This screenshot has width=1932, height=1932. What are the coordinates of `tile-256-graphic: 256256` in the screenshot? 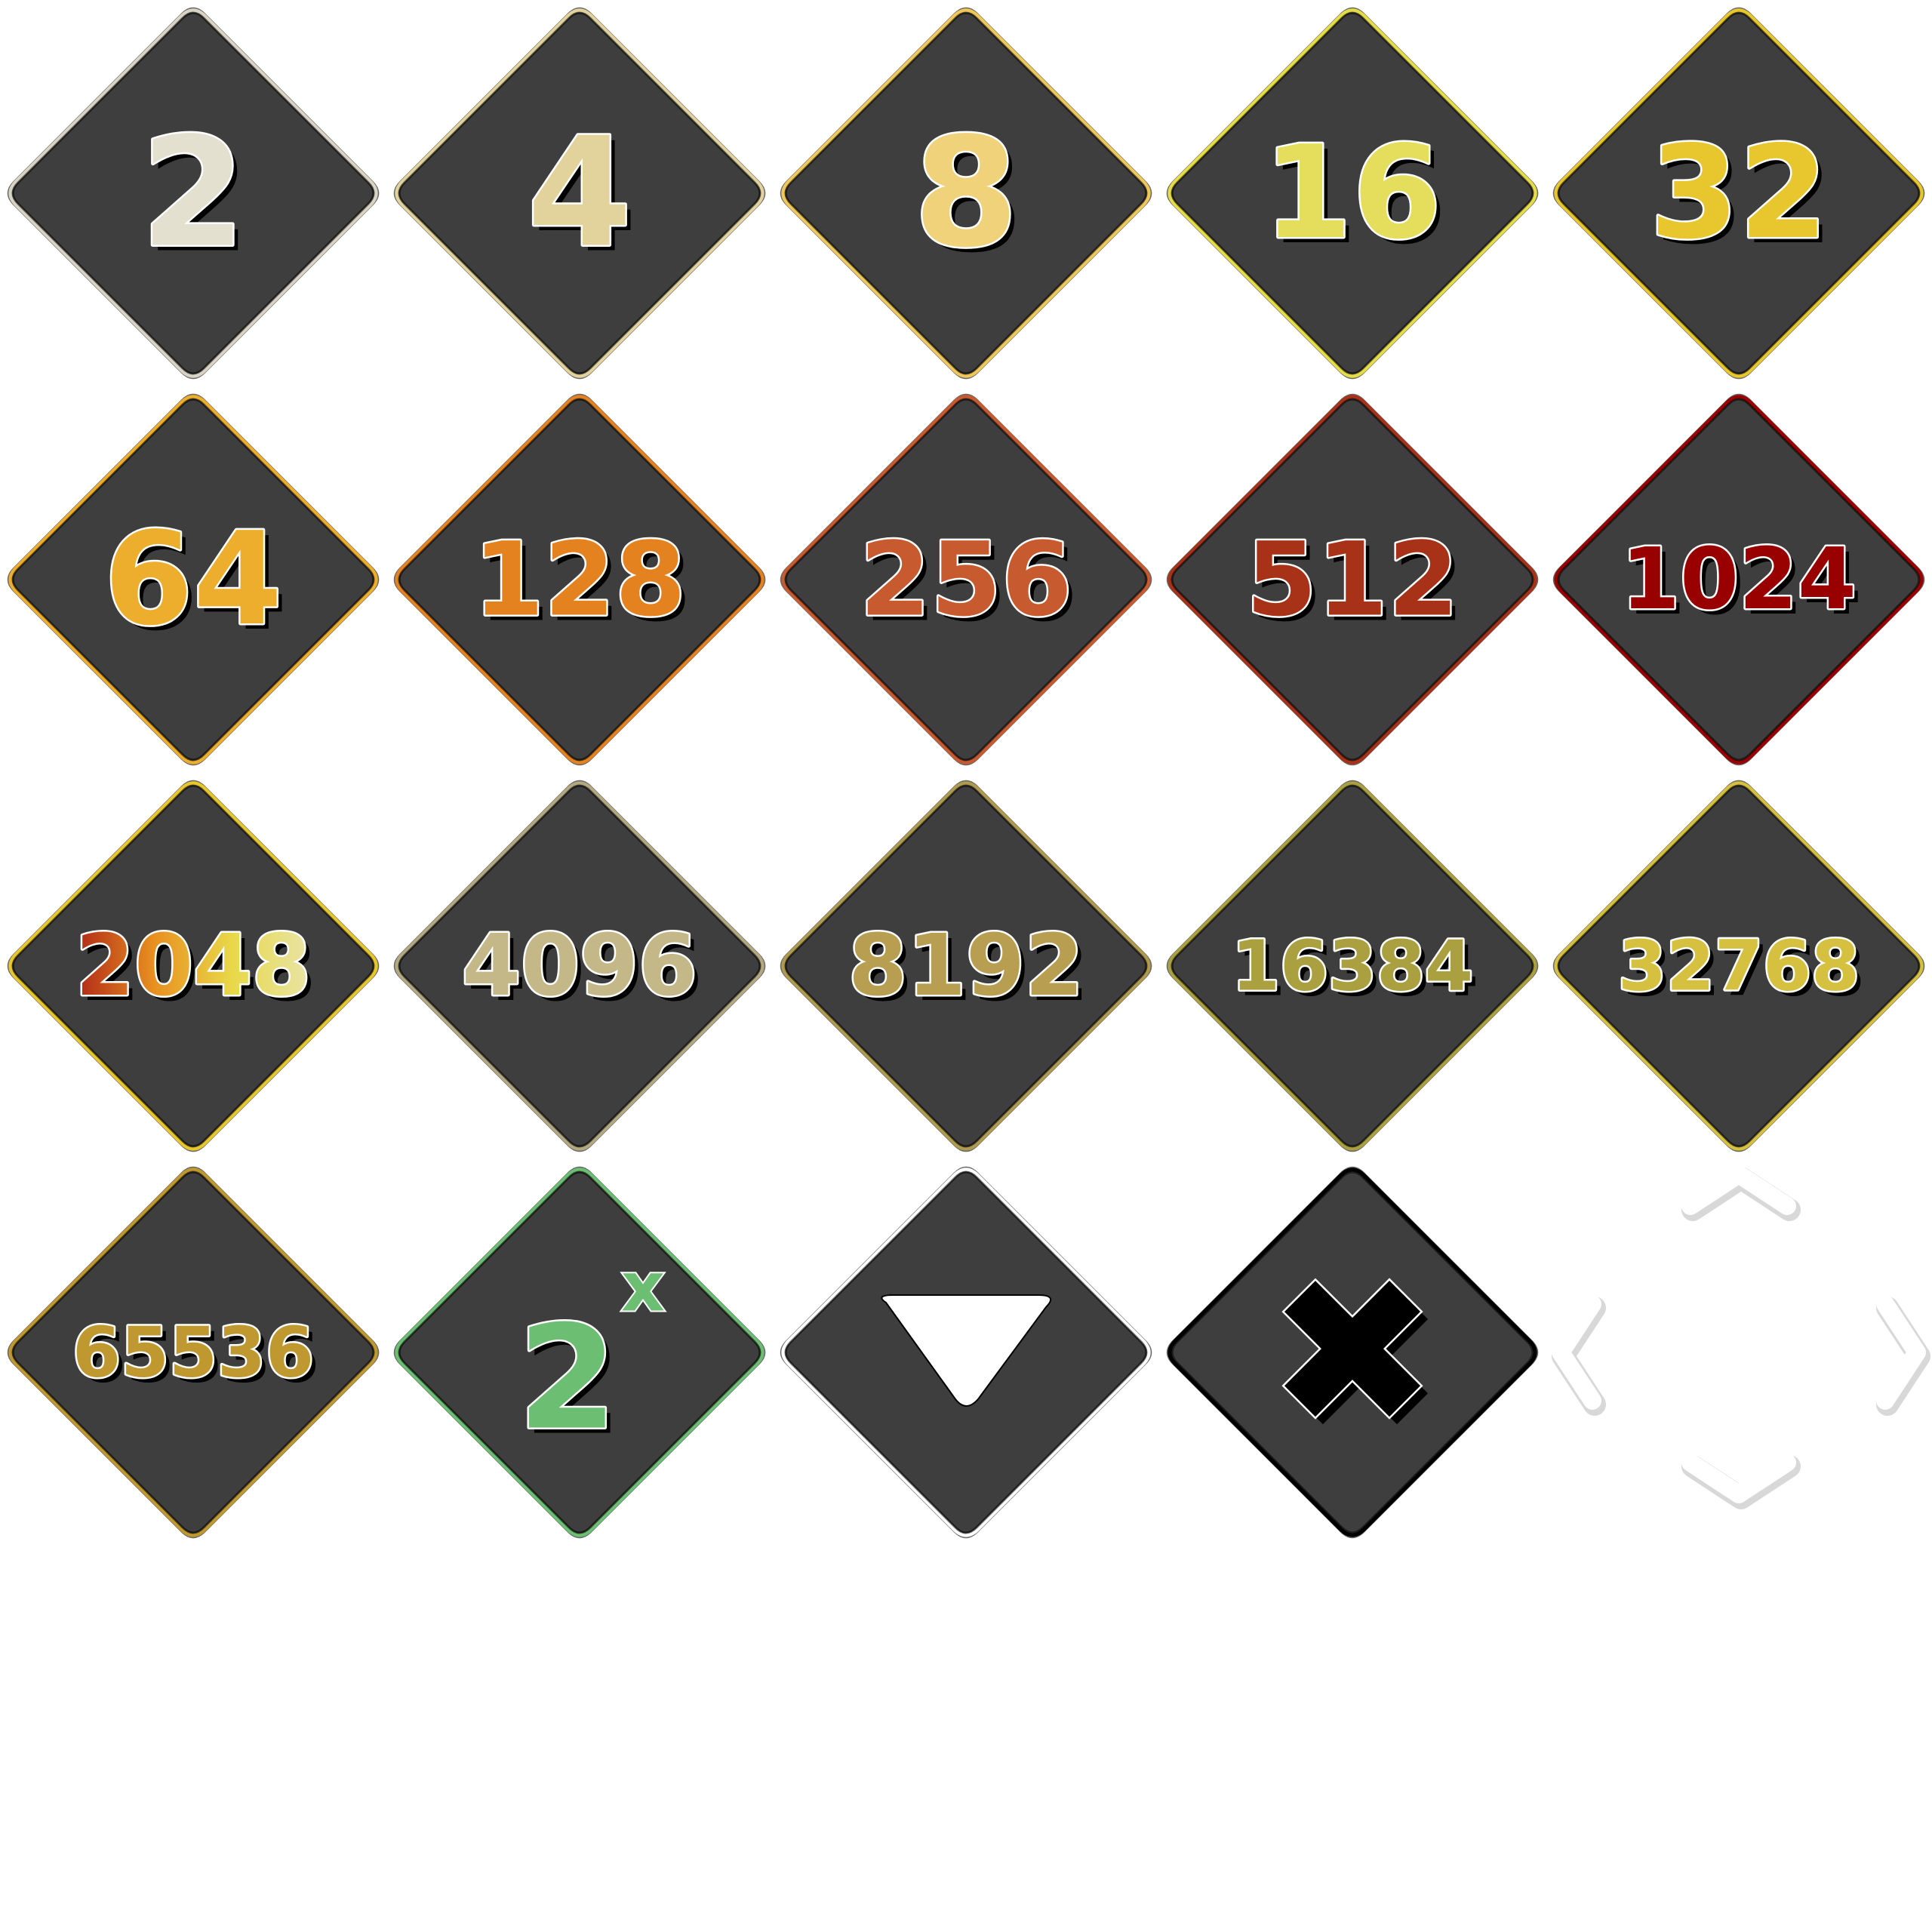 It's located at (966, 579).